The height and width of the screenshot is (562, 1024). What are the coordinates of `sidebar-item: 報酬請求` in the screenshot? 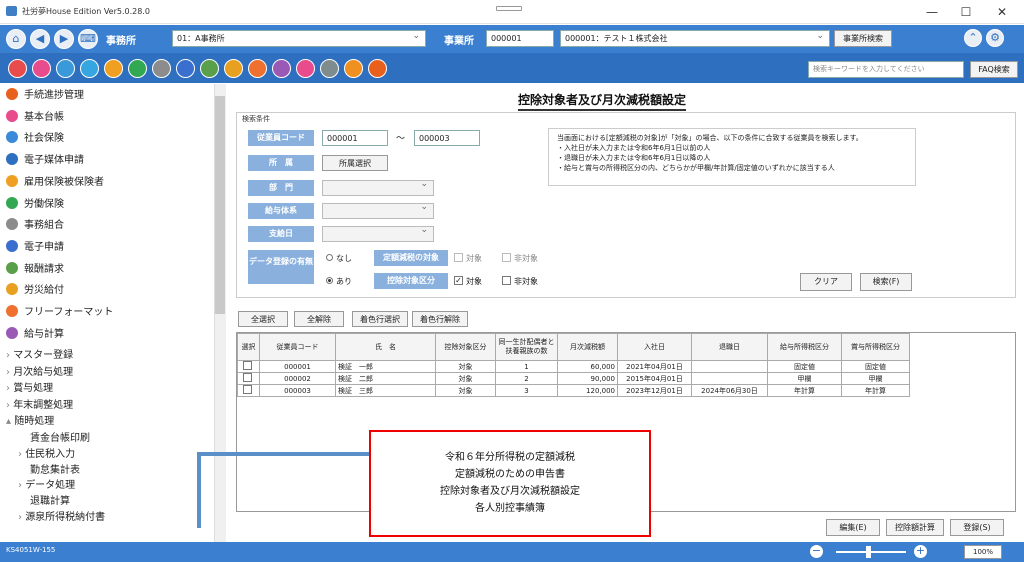 It's located at (35, 270).